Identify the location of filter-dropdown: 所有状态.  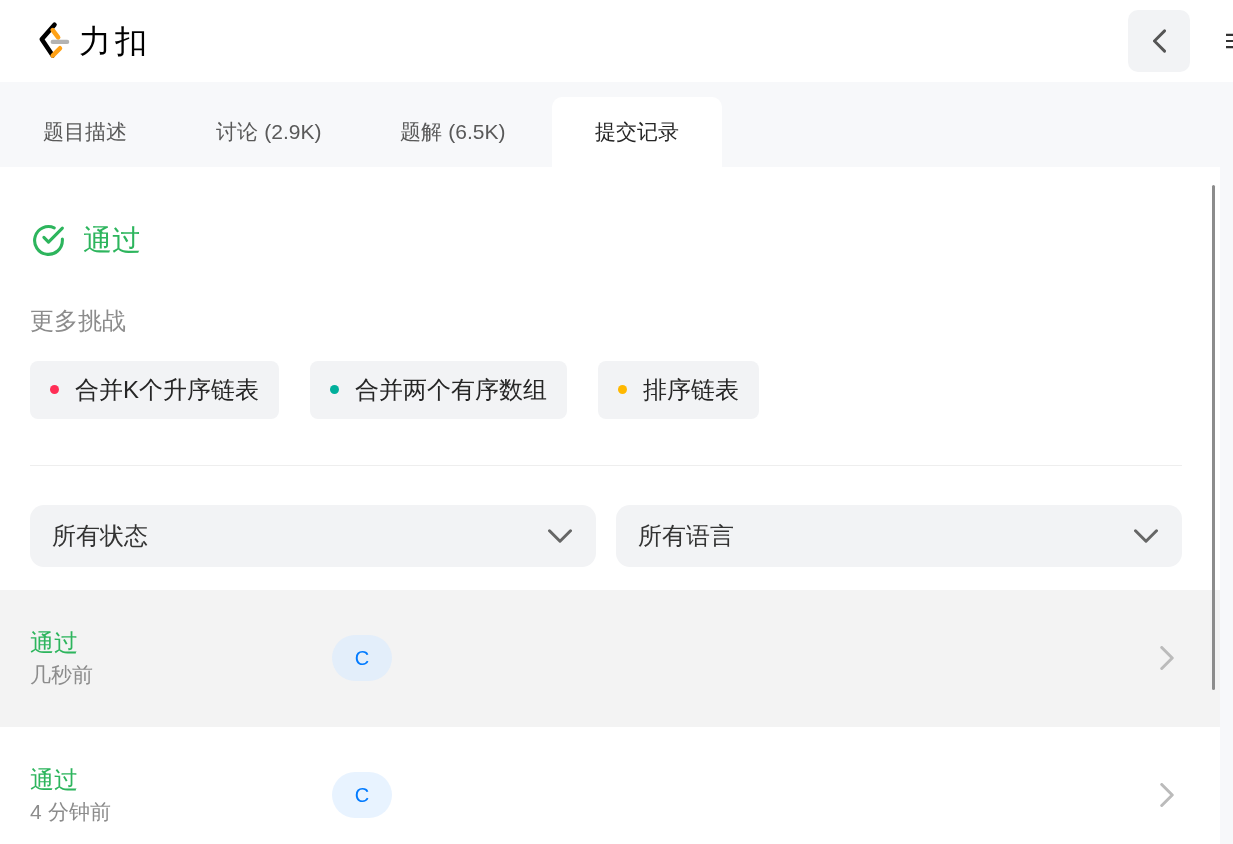
(313, 535).